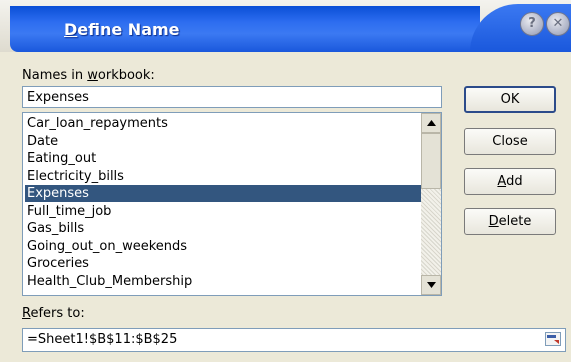 This screenshot has height=362, width=571. Describe the element at coordinates (232, 97) in the screenshot. I see `name-input: Expenses` at that location.